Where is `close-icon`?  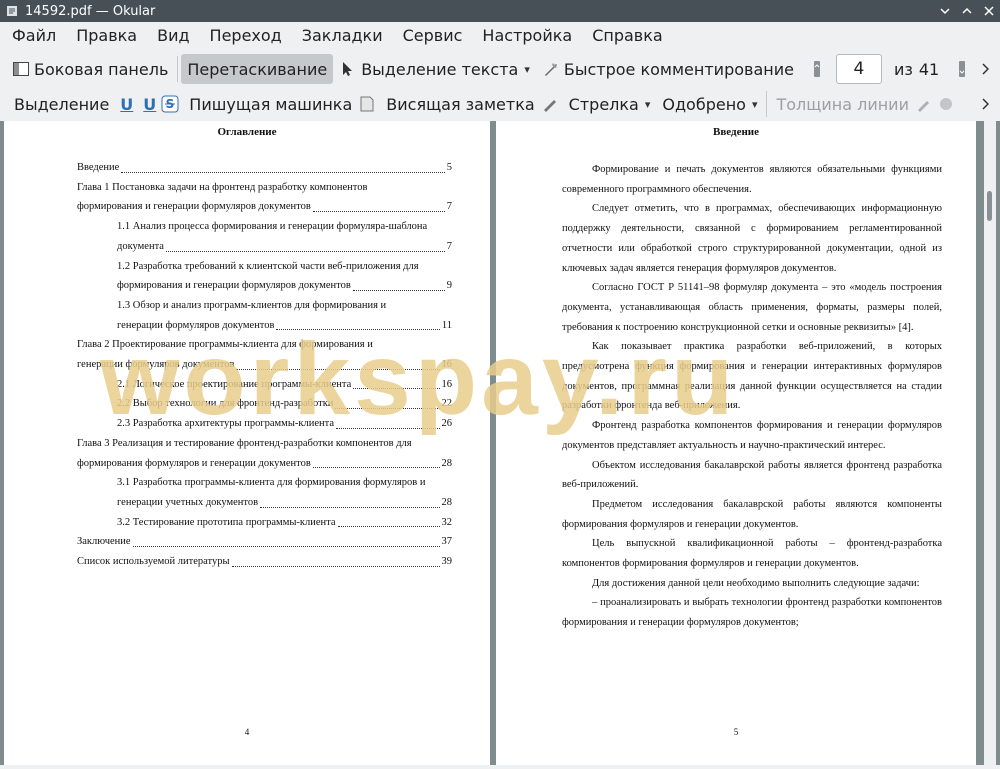 close-icon is located at coordinates (989, 11).